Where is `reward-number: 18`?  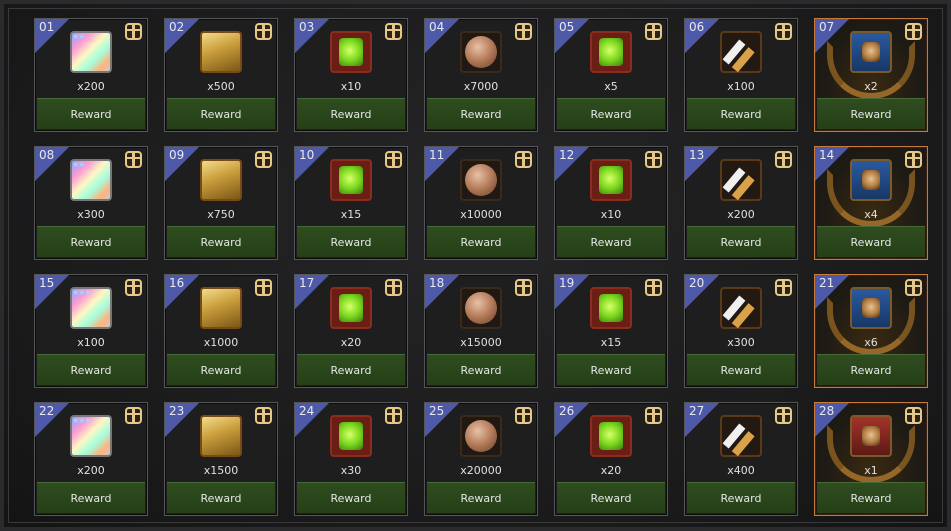 reward-number: 18 is located at coordinates (437, 283).